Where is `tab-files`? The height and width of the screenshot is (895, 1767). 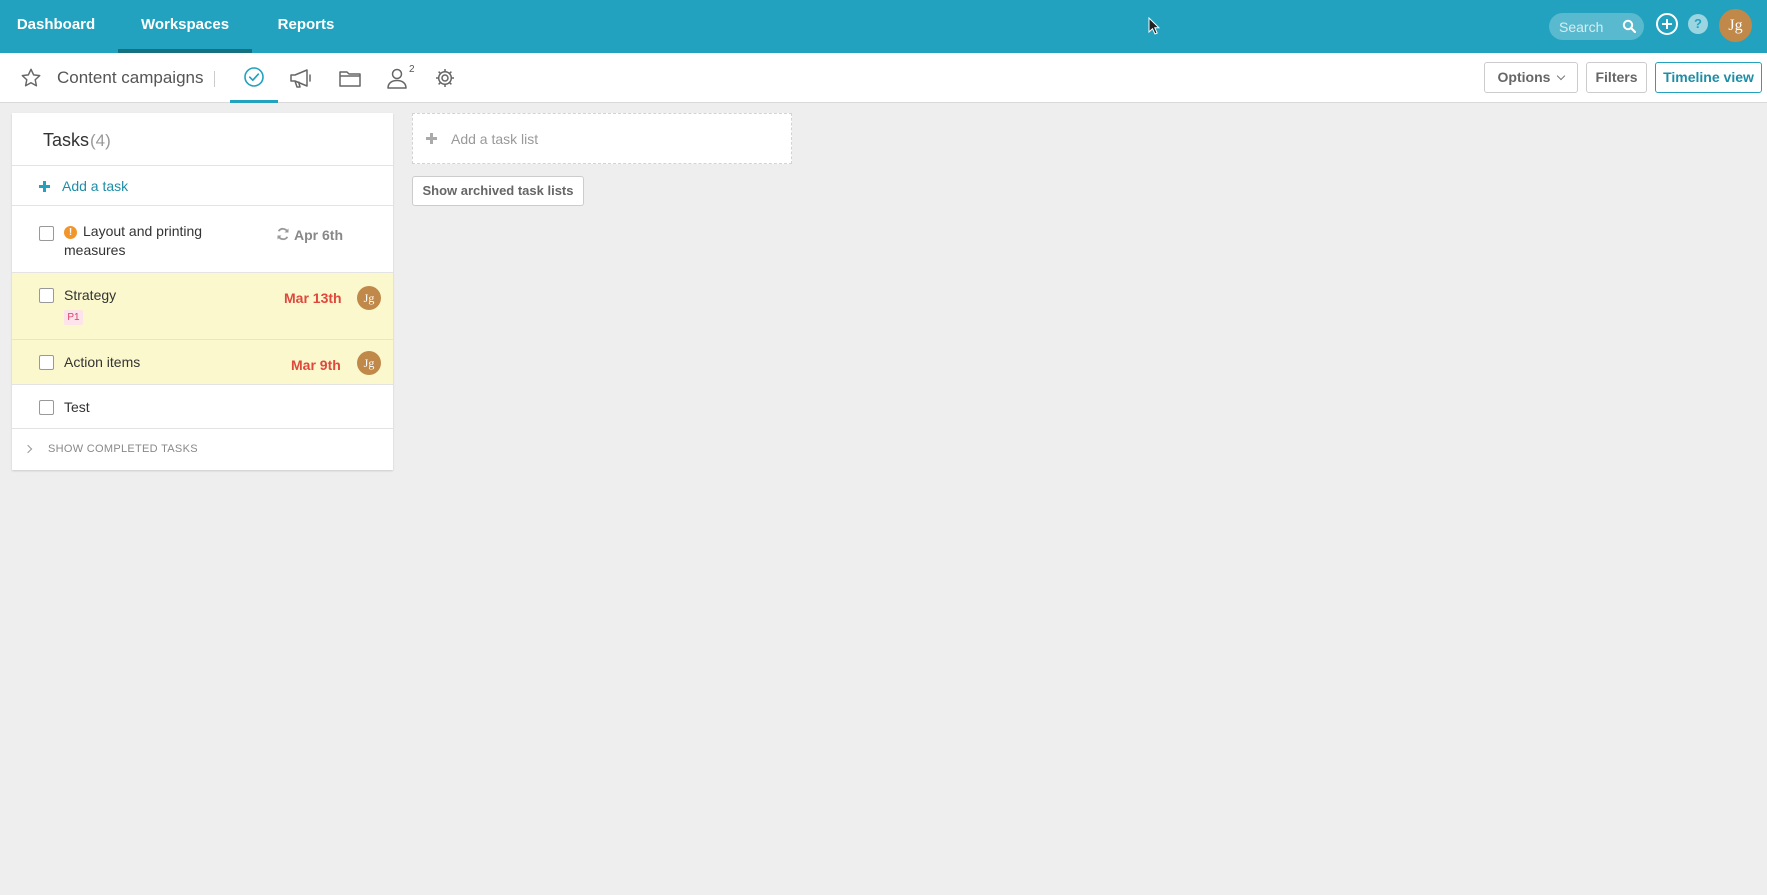 tab-files is located at coordinates (350, 78).